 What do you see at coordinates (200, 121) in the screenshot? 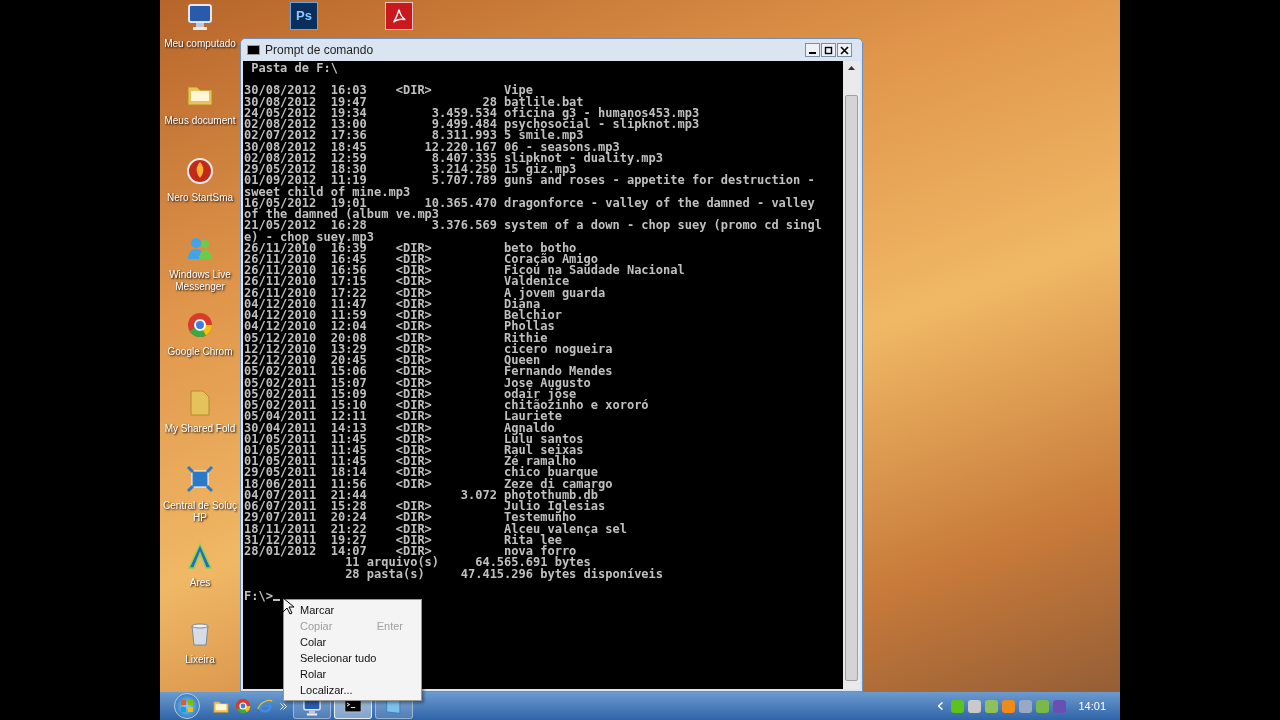
I see `icon-label: Meus document` at bounding box center [200, 121].